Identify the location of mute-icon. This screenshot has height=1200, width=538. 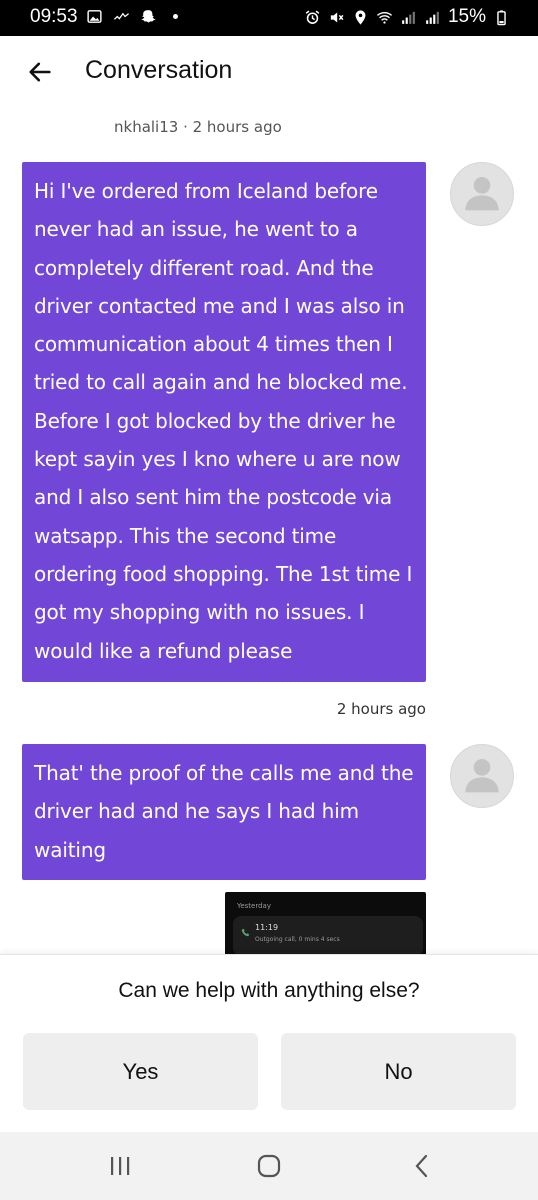
(336, 17).